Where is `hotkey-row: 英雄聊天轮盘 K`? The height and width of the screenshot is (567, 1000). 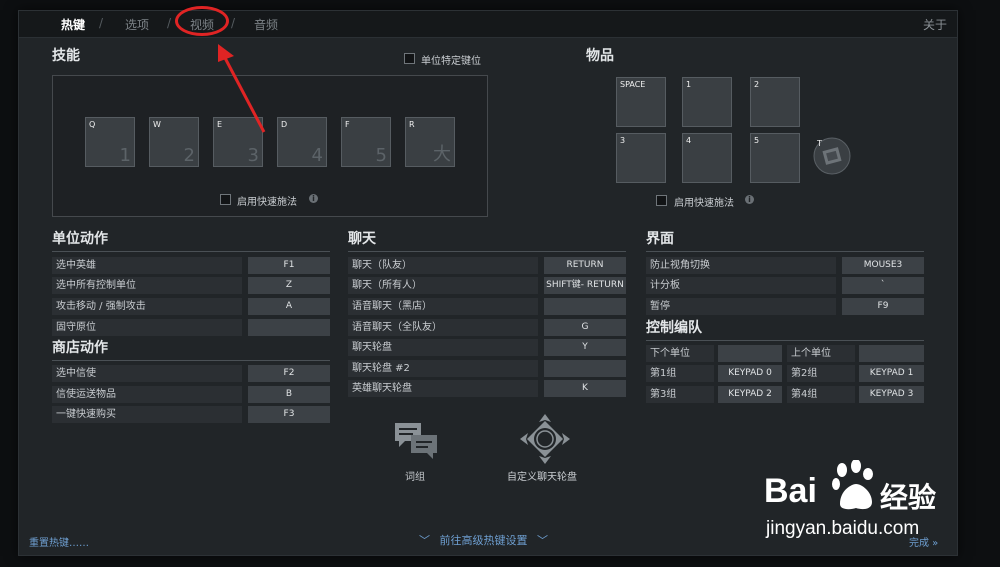
hotkey-row: 英雄聊天轮盘 K is located at coordinates (487, 388).